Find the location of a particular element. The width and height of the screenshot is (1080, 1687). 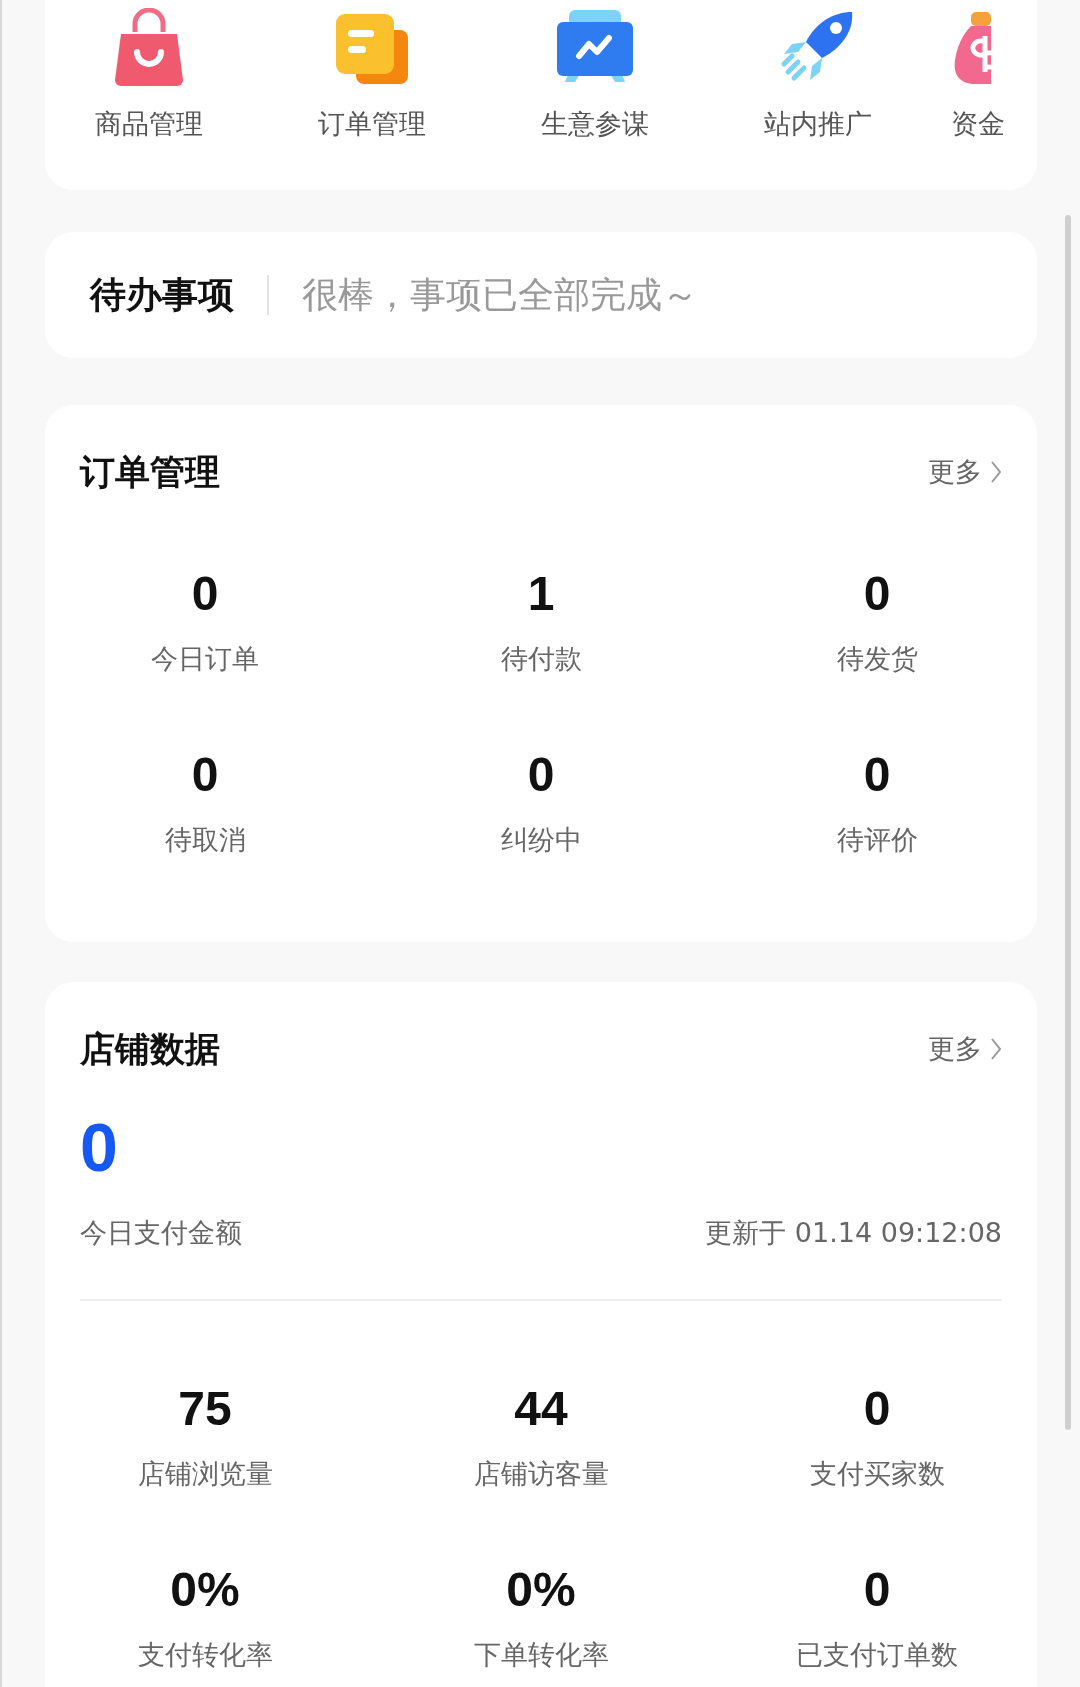

stat-label: 支付转化率 is located at coordinates (205, 1655).